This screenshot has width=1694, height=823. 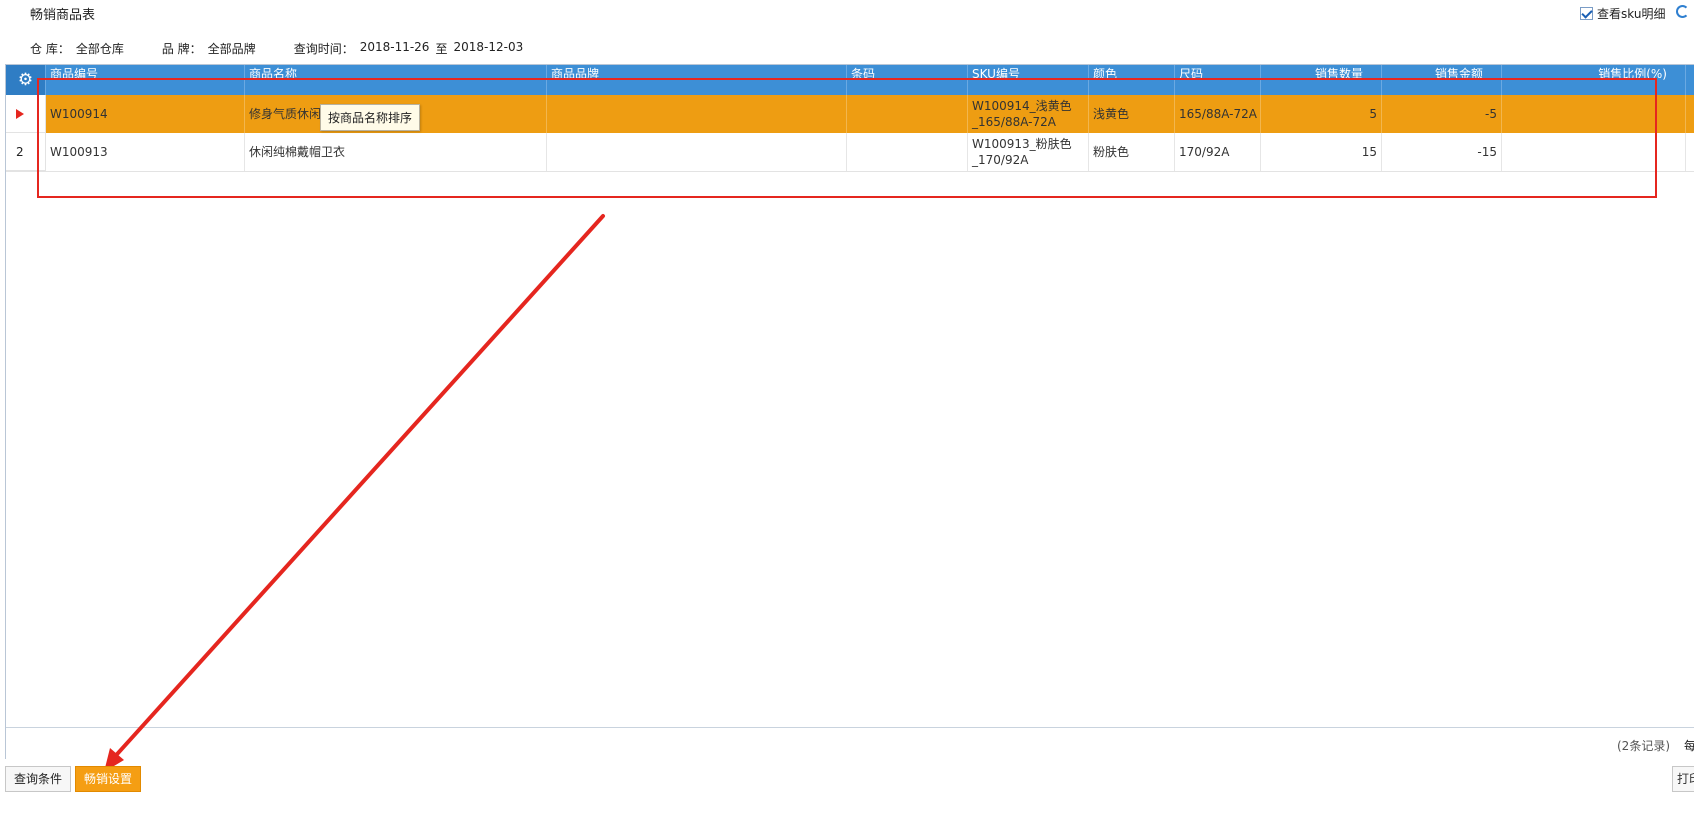 I want to click on date-separator: 至, so click(x=441, y=49).